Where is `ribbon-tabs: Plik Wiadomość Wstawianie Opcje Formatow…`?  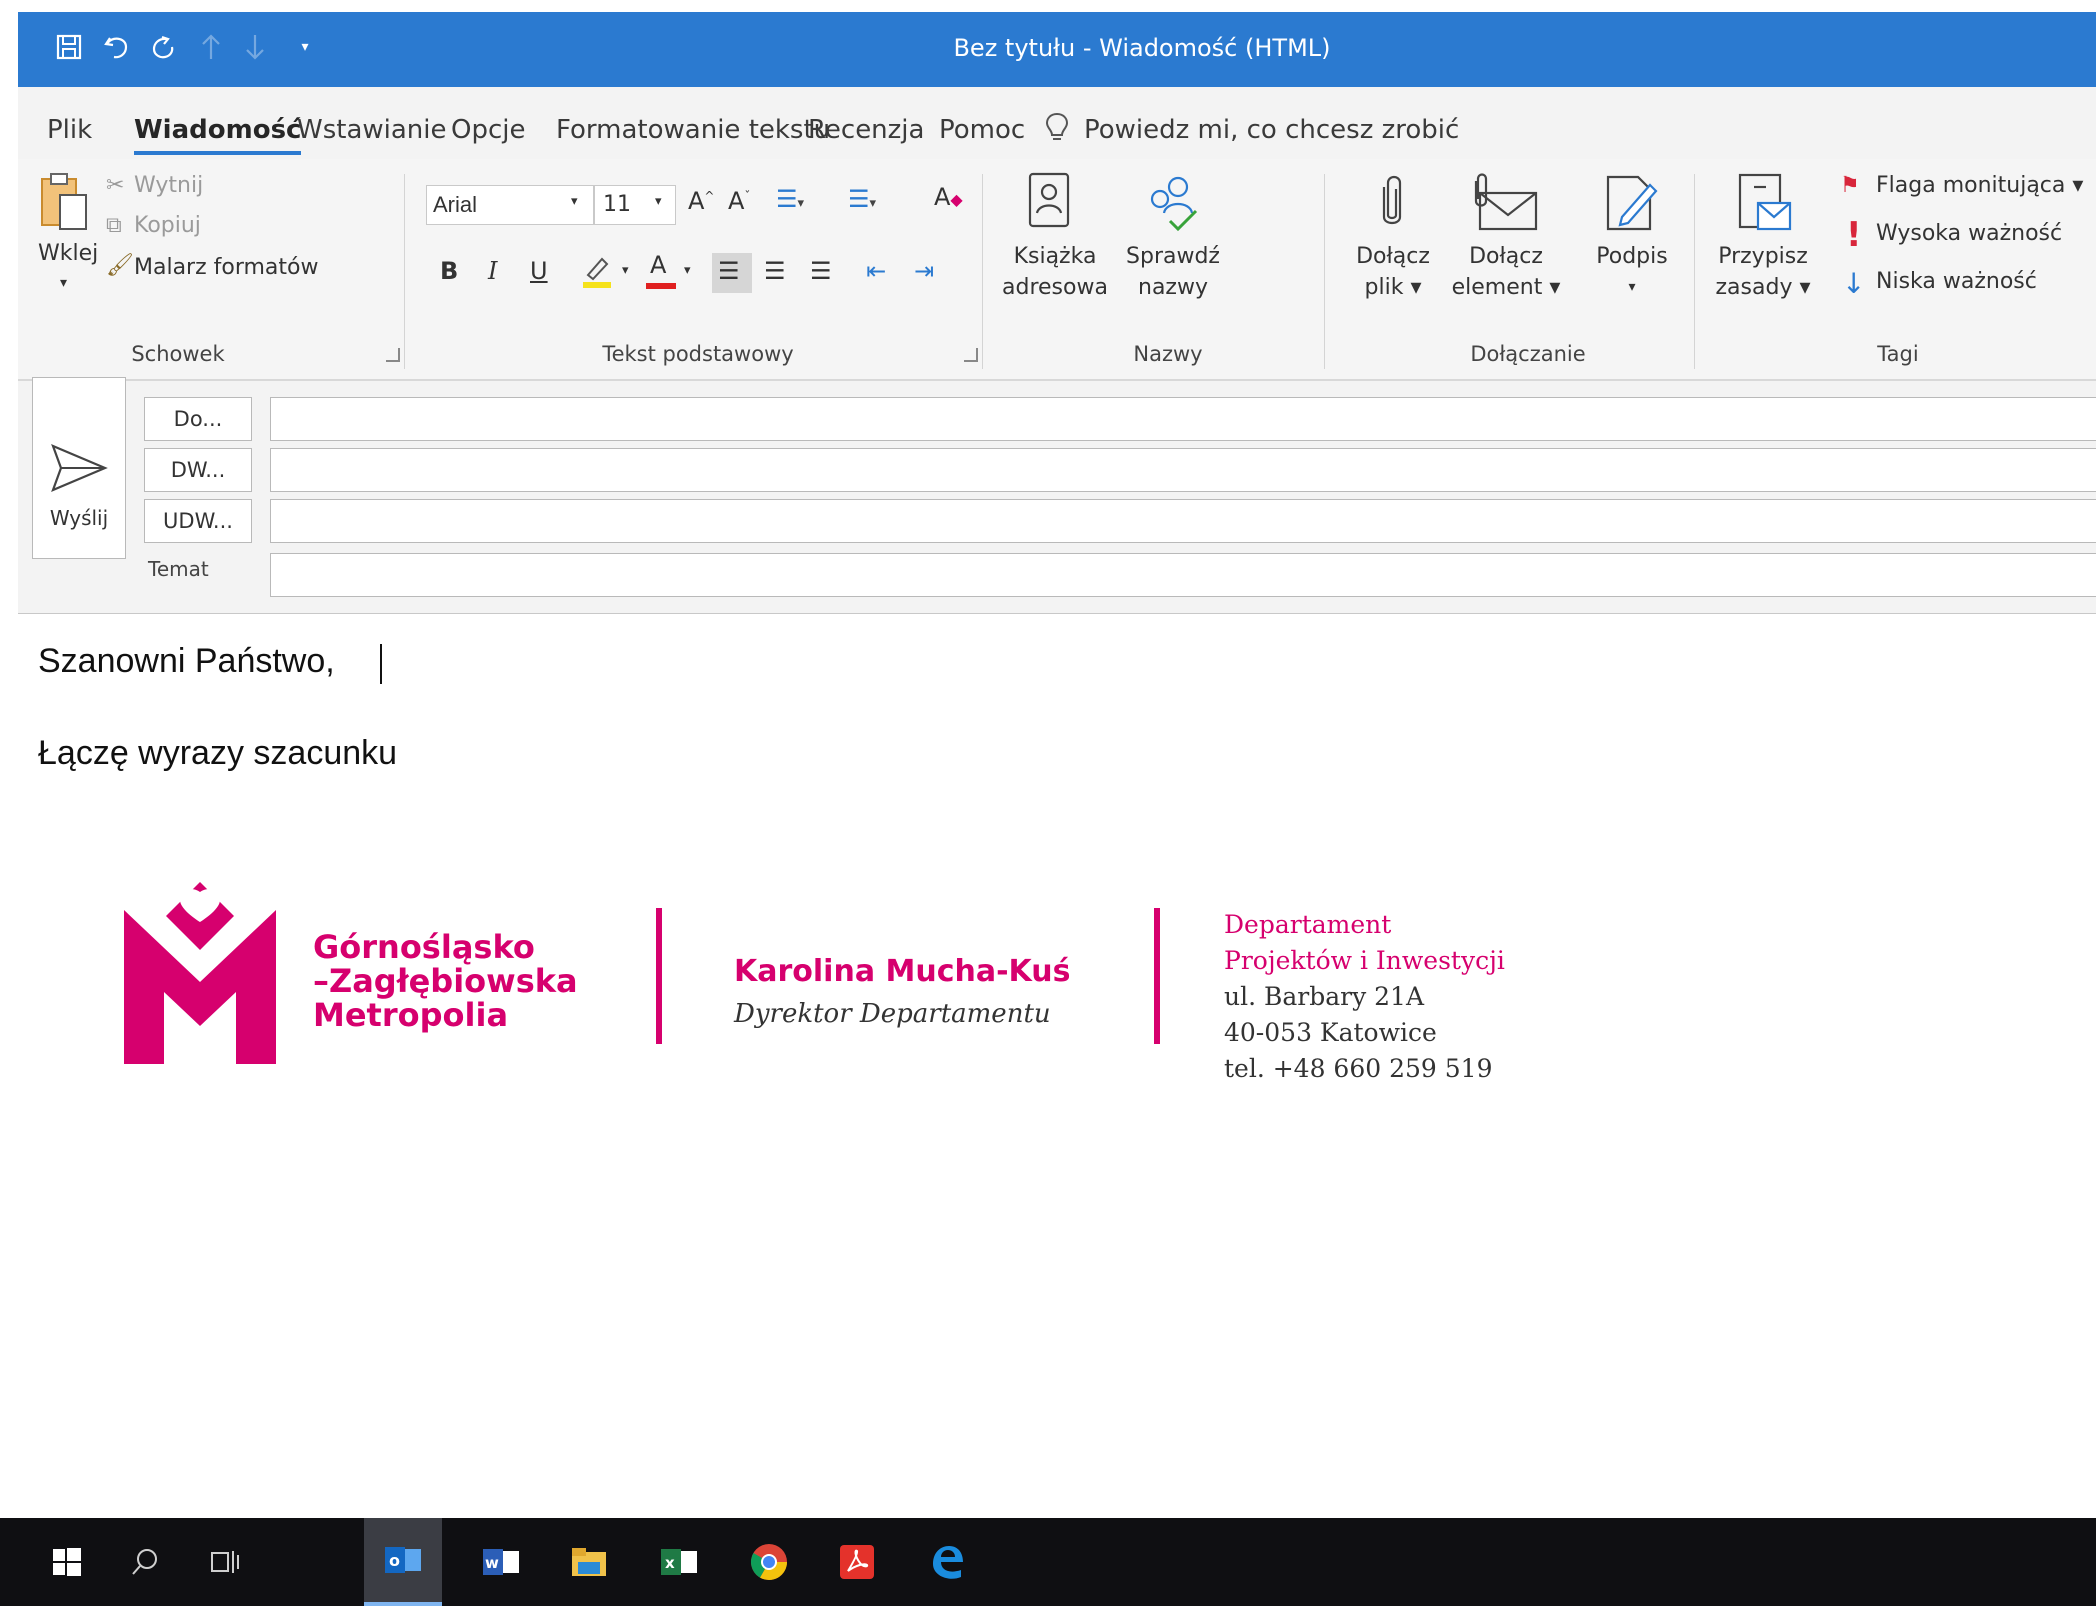 ribbon-tabs: Plik Wiadomość Wstawianie Opcje Formatow… is located at coordinates (1057, 123).